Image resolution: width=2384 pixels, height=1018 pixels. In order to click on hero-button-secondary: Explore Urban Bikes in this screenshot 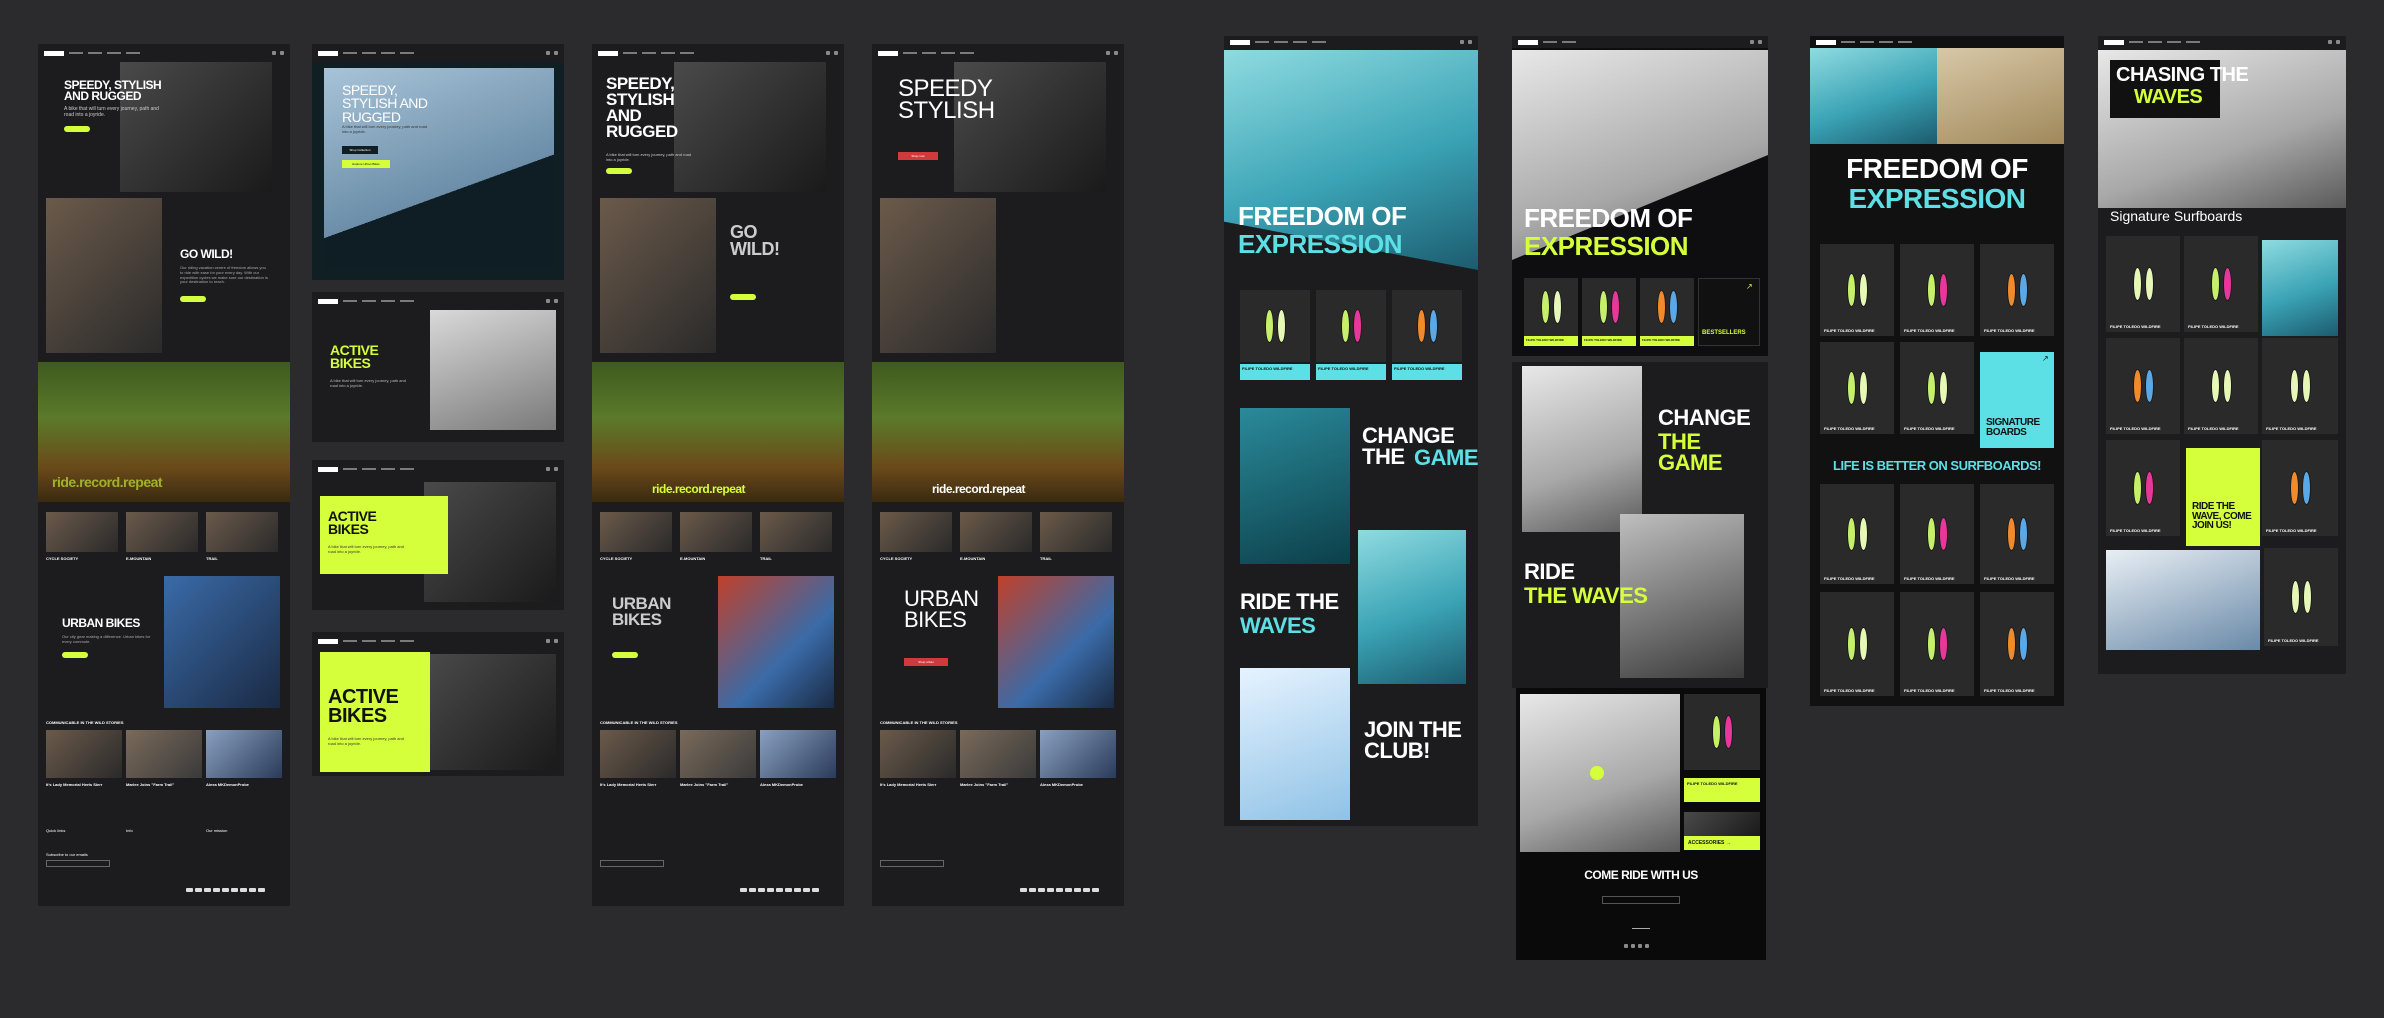, I will do `click(366, 164)`.